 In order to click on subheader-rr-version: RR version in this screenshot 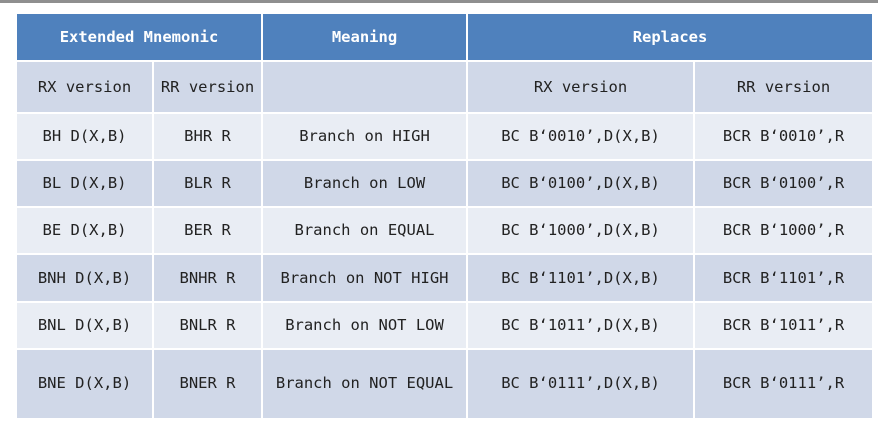, I will do `click(207, 87)`.